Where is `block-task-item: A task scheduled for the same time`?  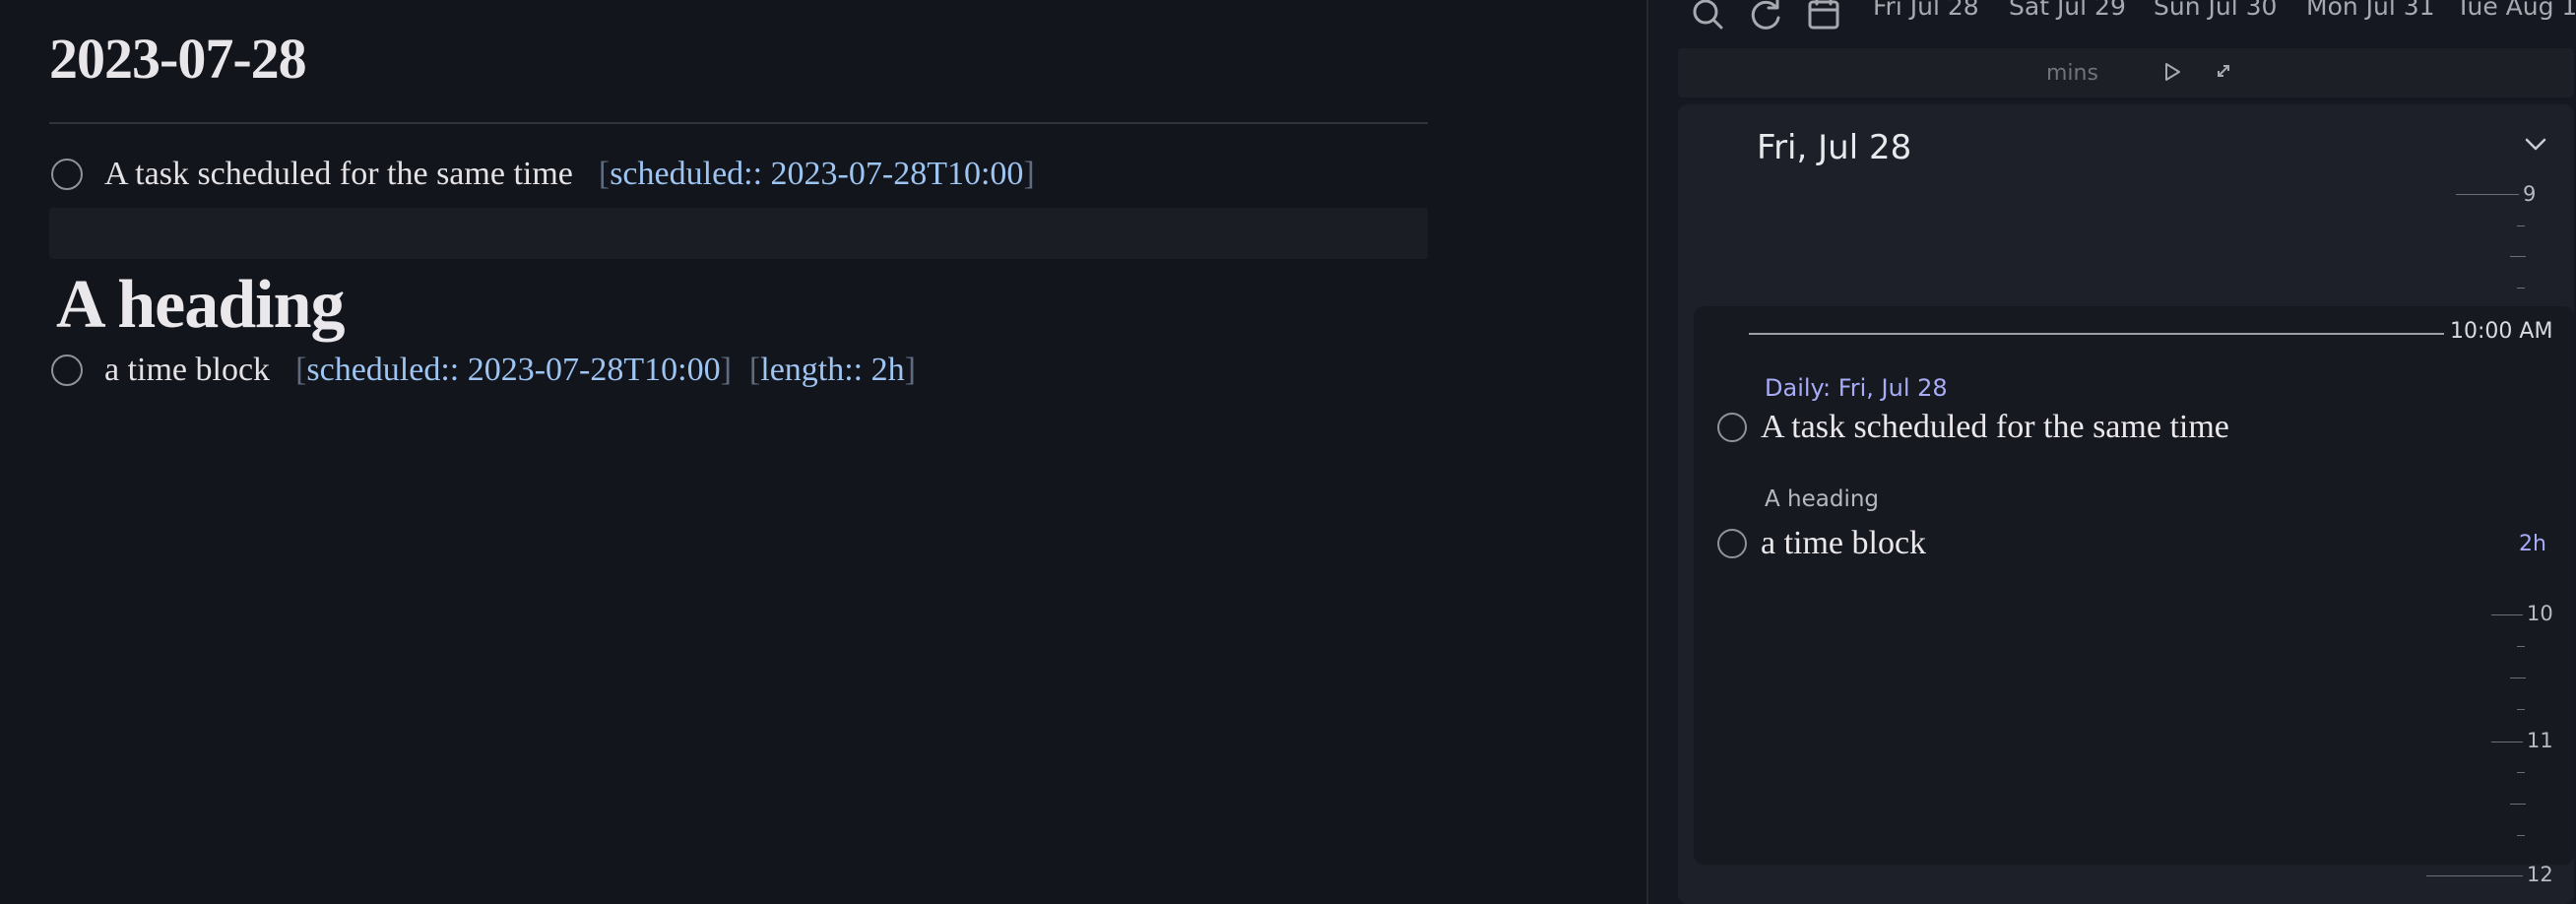
block-task-item: A task scheduled for the same time is located at coordinates (1973, 427).